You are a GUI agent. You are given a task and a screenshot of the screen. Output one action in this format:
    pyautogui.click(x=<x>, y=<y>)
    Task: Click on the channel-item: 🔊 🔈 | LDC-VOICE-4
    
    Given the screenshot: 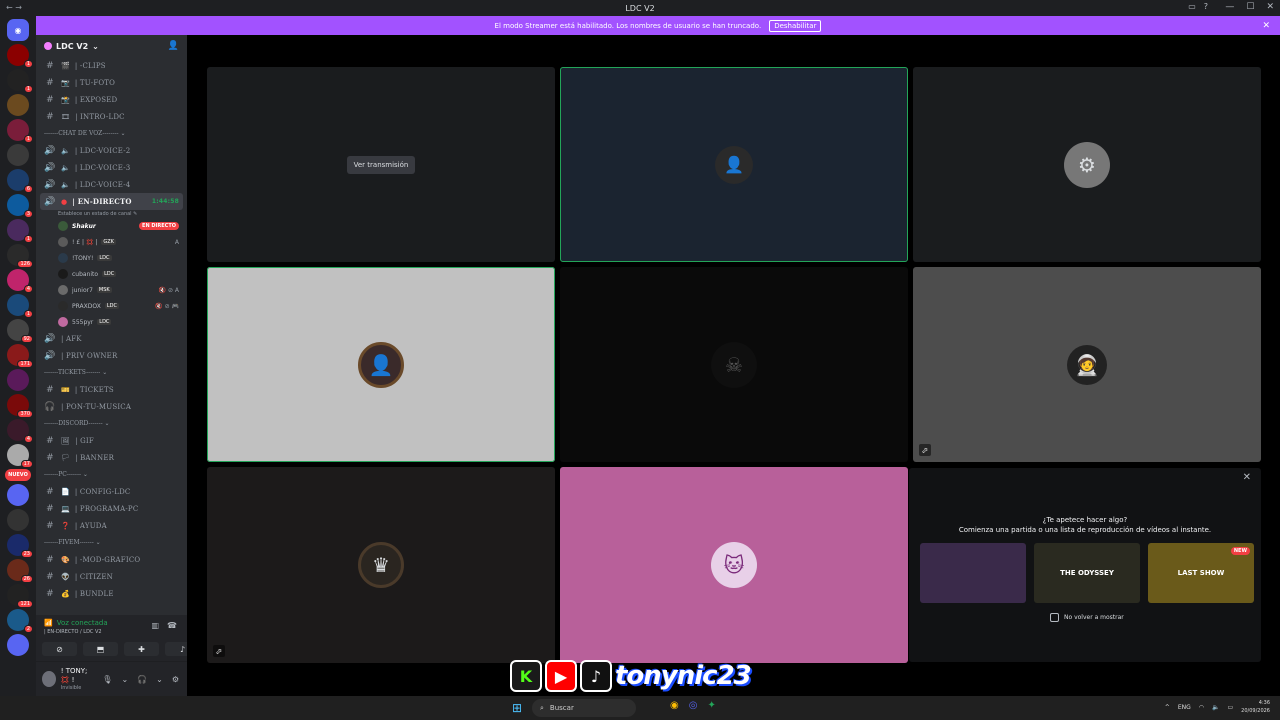 What is the action you would take?
    pyautogui.click(x=111, y=184)
    